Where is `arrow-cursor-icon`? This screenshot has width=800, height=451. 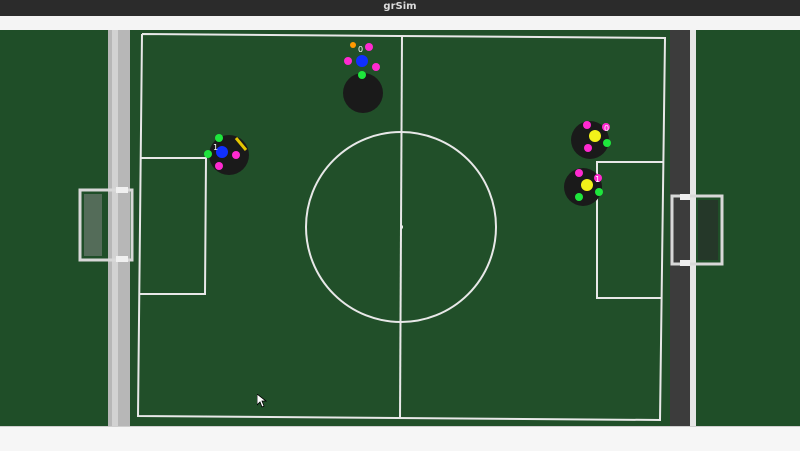 arrow-cursor-icon is located at coordinates (262, 401).